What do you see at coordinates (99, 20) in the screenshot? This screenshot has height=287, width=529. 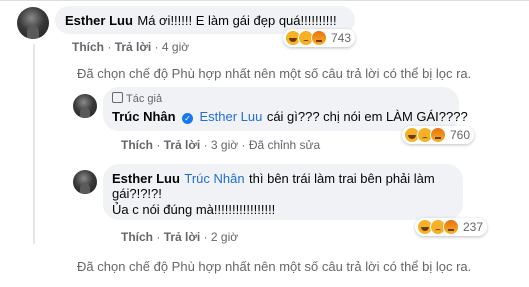 I see `comment-author: Esther Luu` at bounding box center [99, 20].